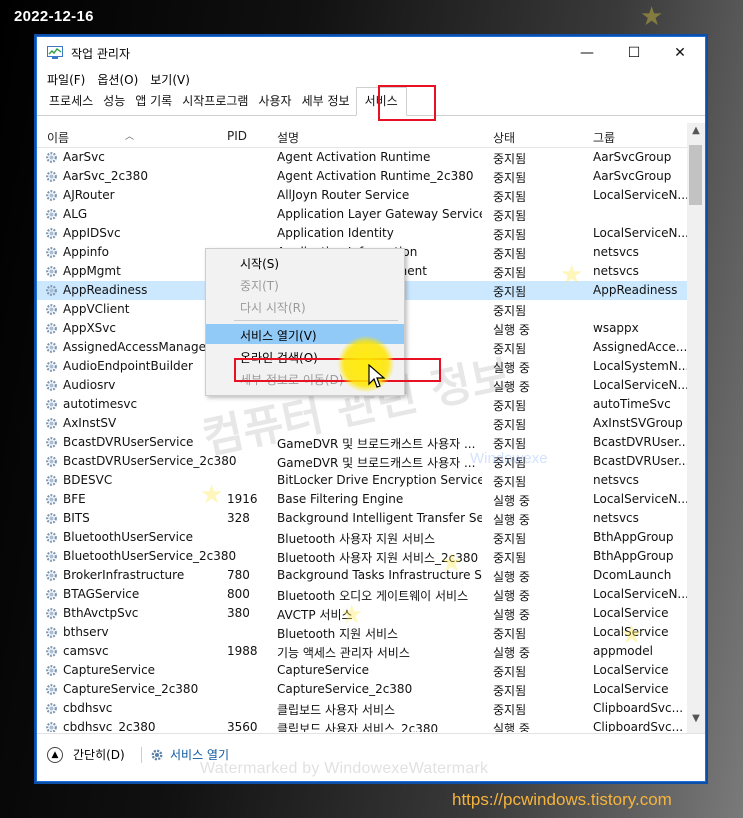 This screenshot has width=743, height=818. I want to click on vertical-scrollbar: ▲ ▼, so click(696, 428).